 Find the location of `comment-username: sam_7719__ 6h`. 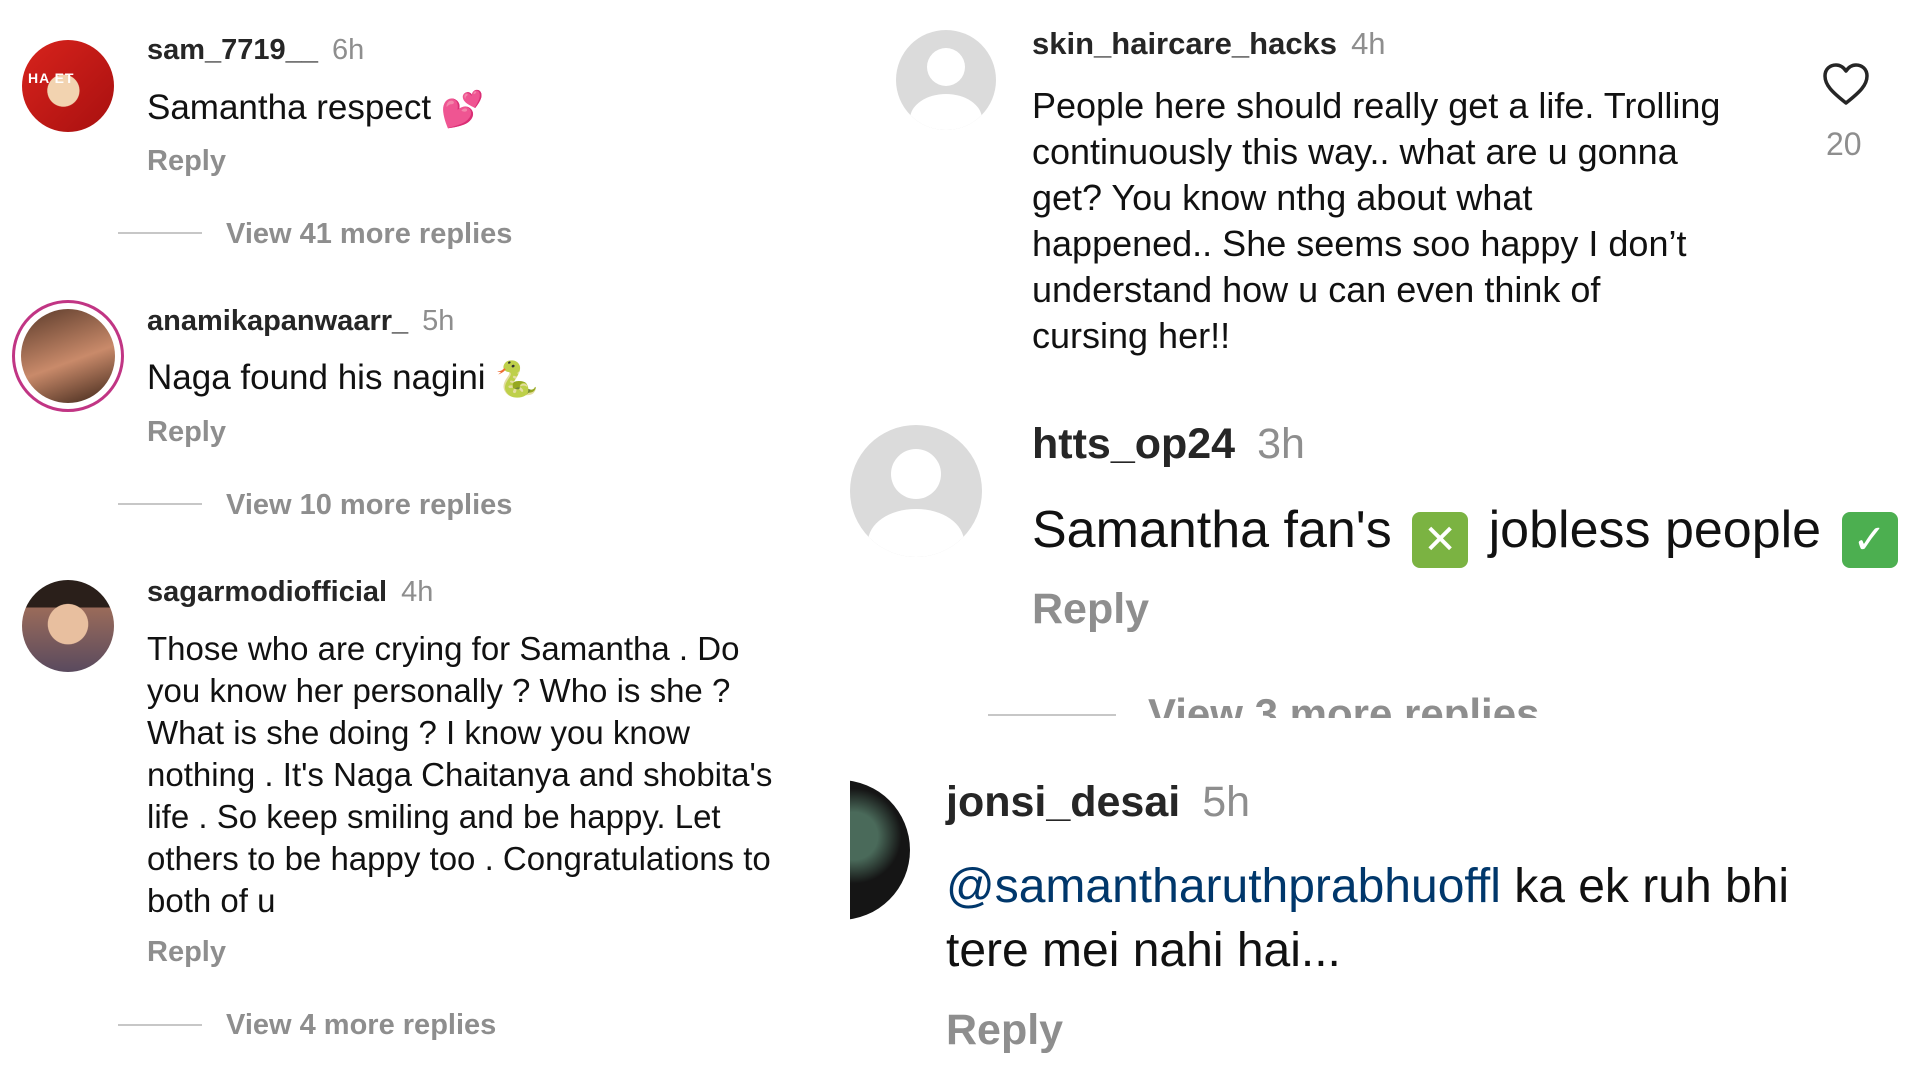

comment-username: sam_7719__ 6h is located at coordinates (255, 50).